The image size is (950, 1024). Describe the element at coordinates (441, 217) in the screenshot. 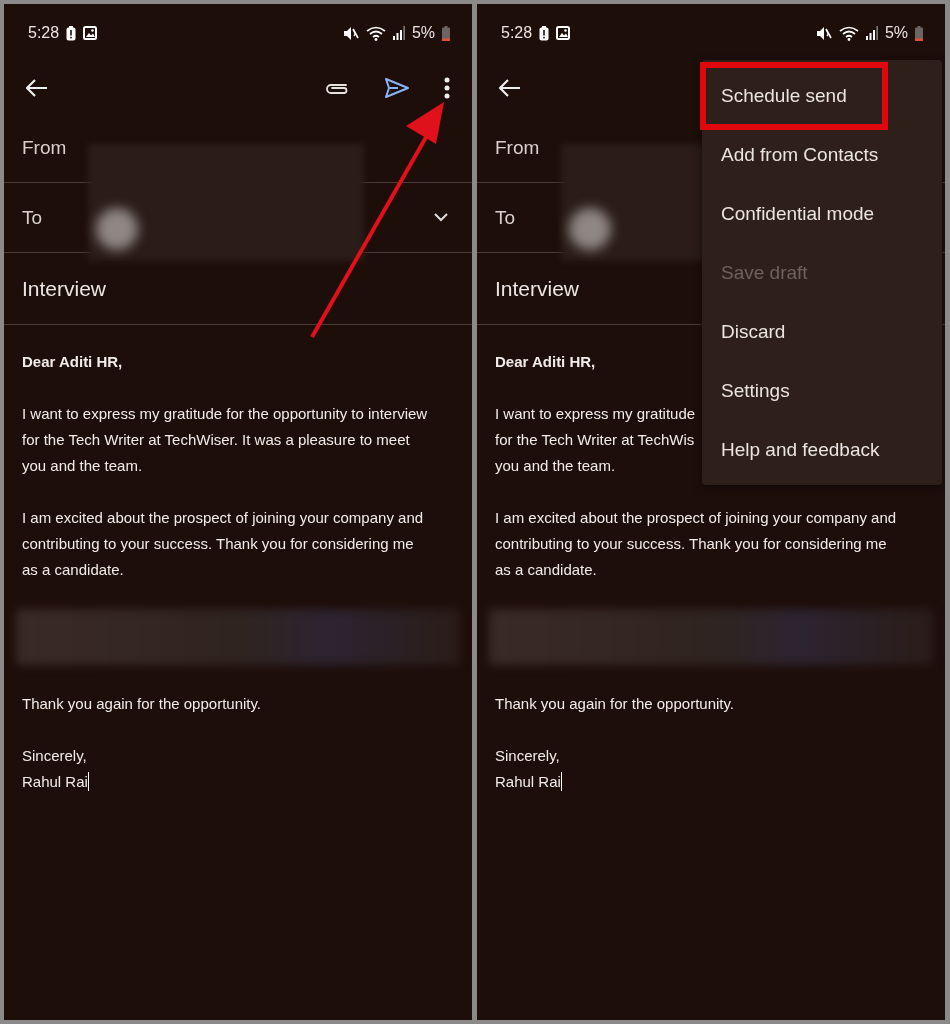

I see `chevron-down-icon` at that location.